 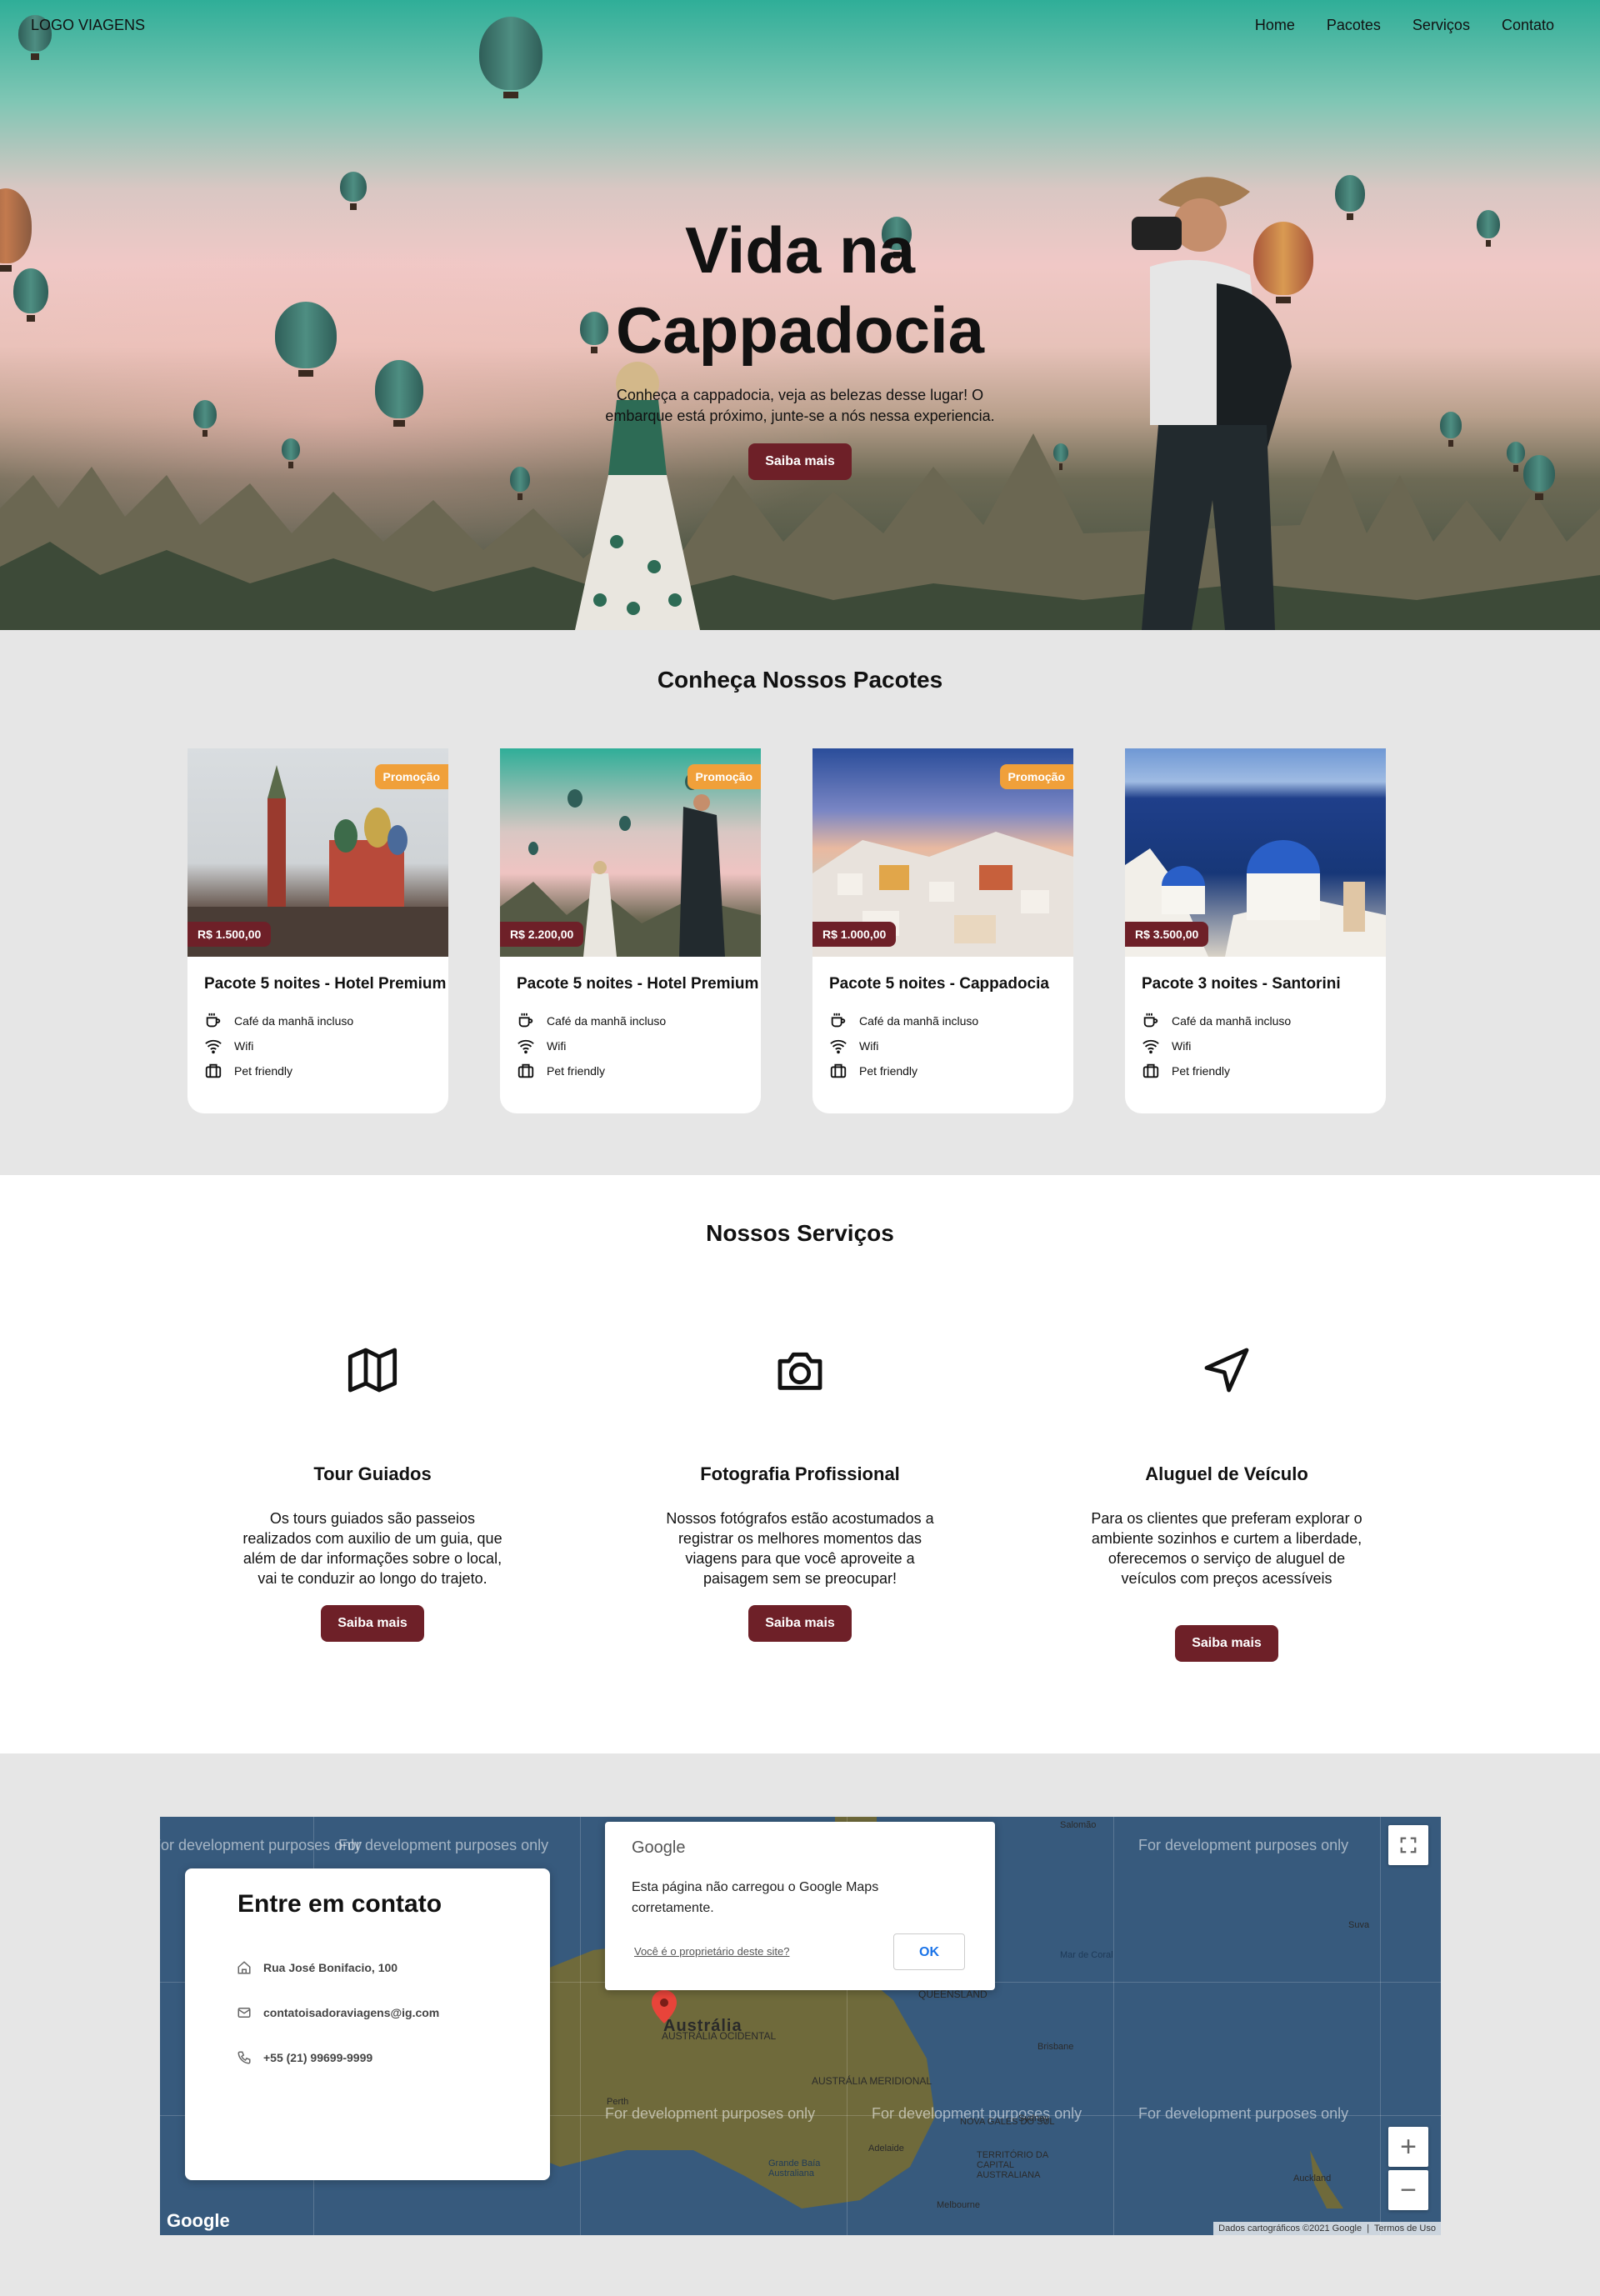 What do you see at coordinates (872, 2081) in the screenshot?
I see `map-label-meridional: AUSTRÁLIA MERIDIONAL` at bounding box center [872, 2081].